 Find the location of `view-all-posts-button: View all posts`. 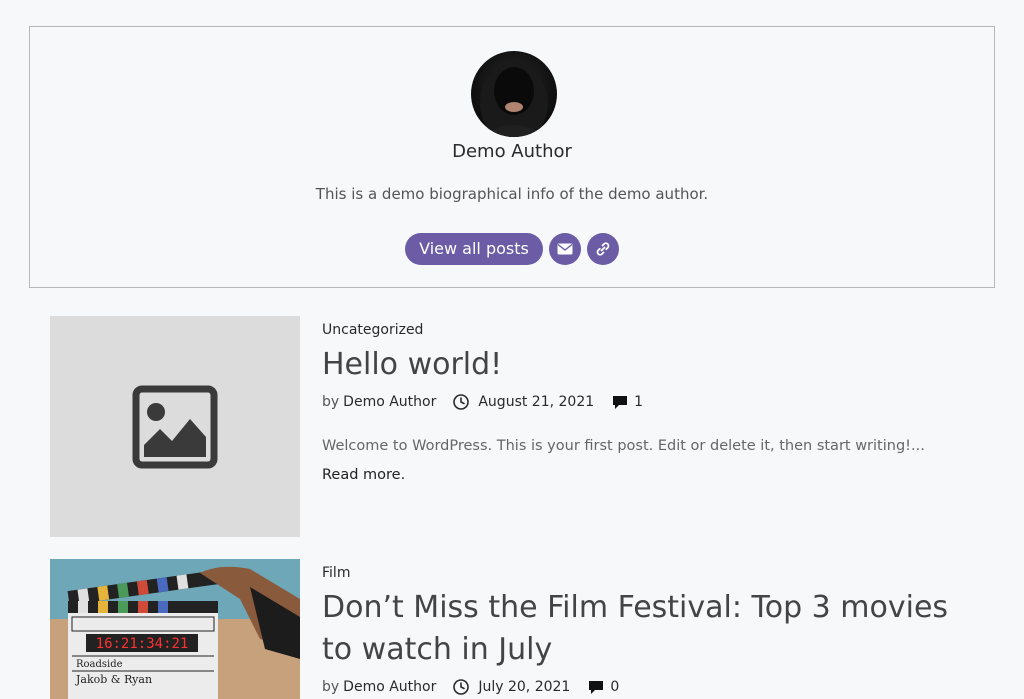

view-all-posts-button: View all posts is located at coordinates (474, 249).